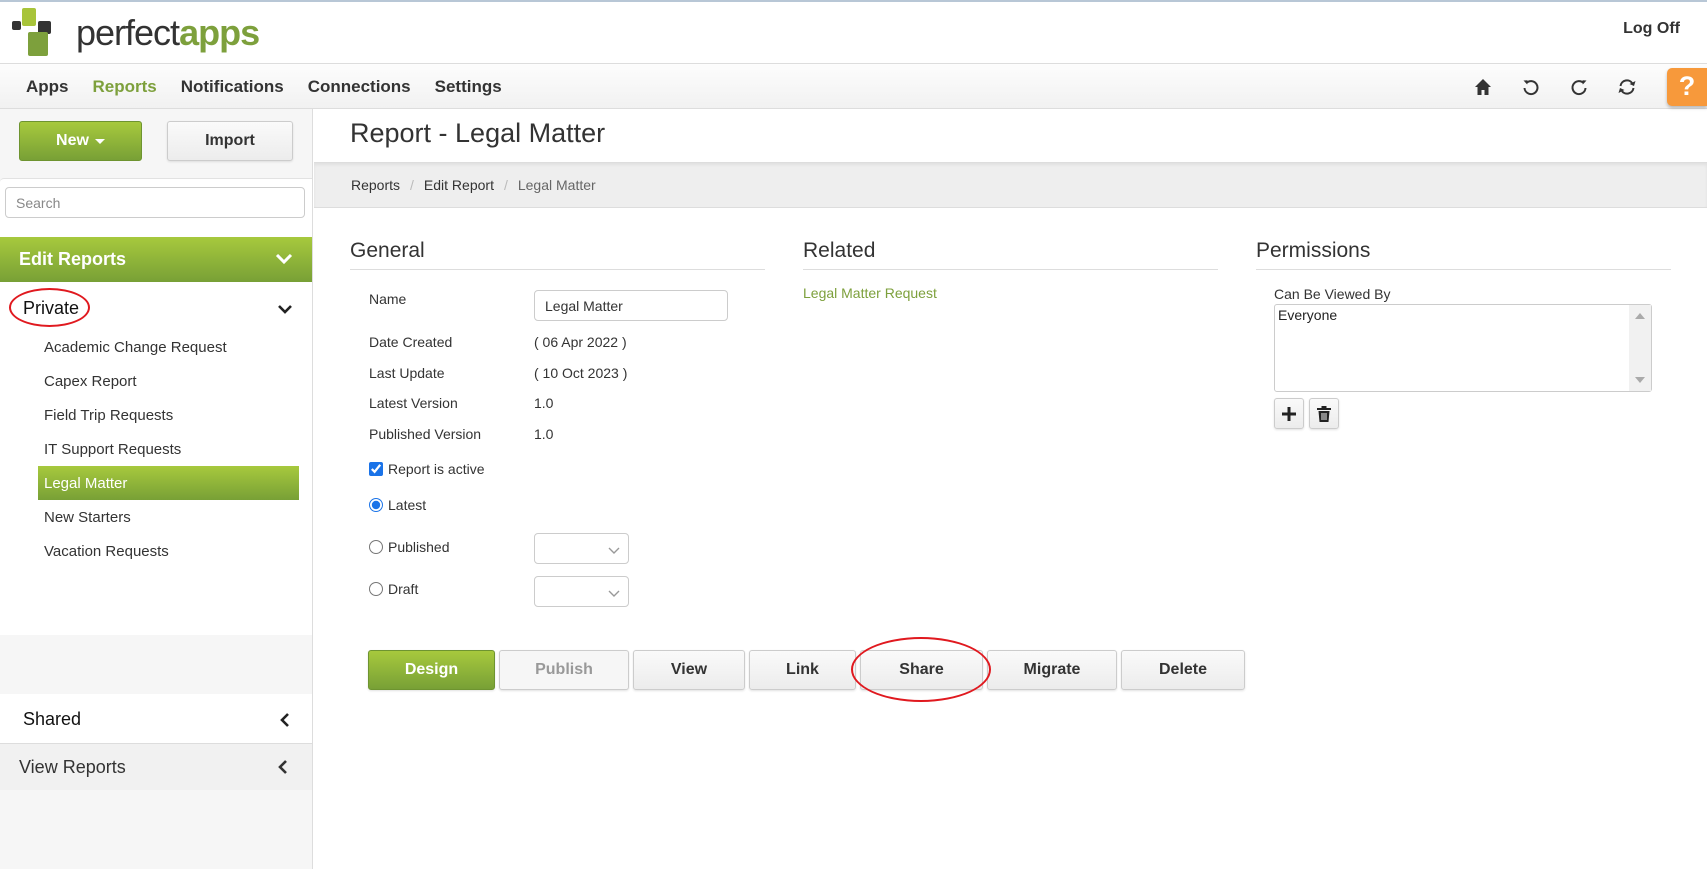  I want to click on date-created-label: Date Created, so click(411, 342).